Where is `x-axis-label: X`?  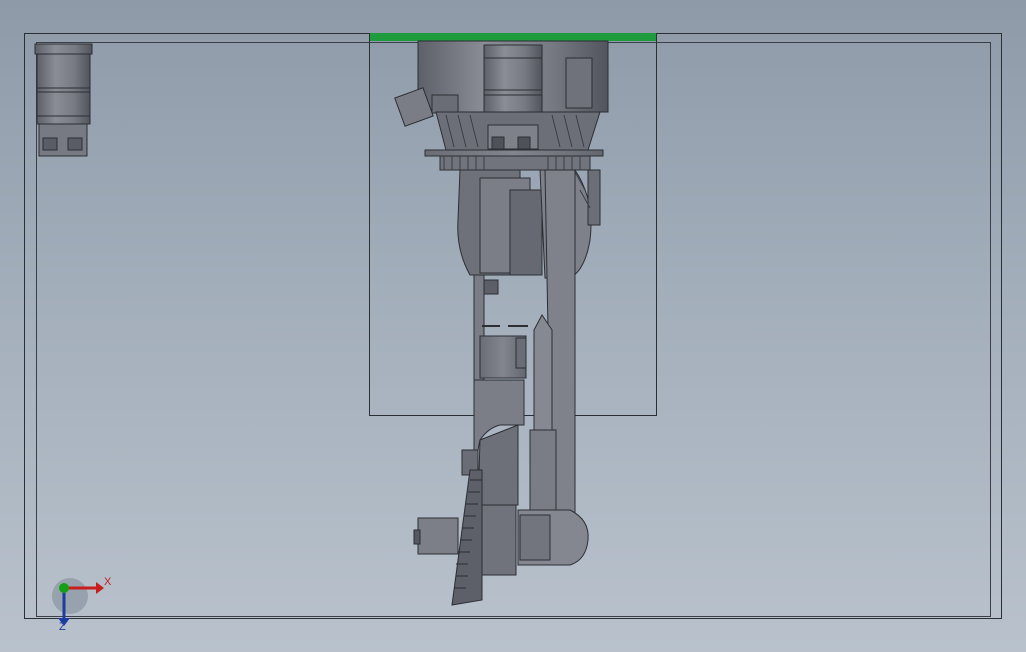
x-axis-label: X is located at coordinates (108, 582).